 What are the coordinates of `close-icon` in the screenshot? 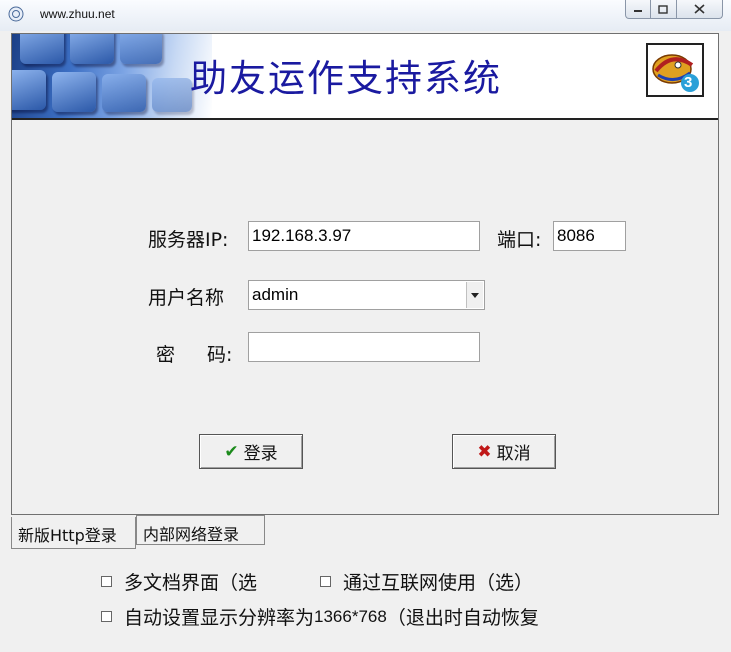 It's located at (699, 9).